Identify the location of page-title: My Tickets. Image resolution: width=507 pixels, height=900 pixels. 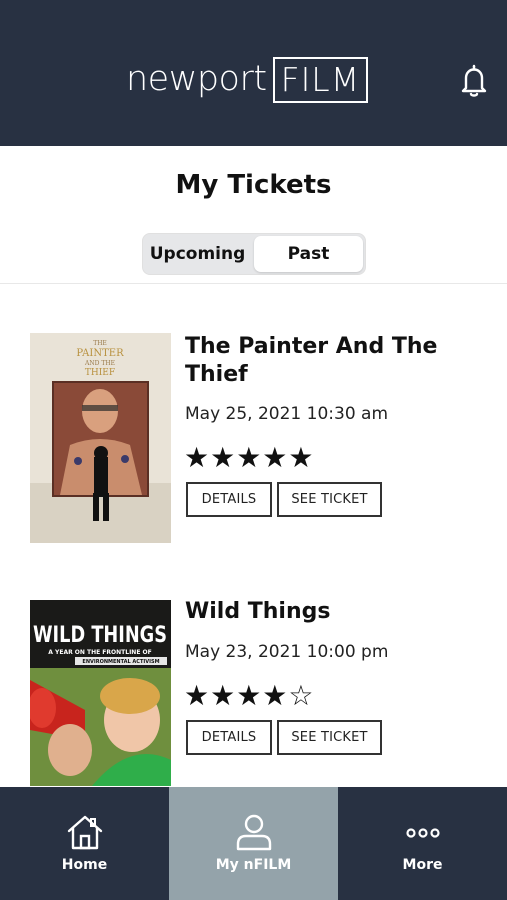
(253, 185).